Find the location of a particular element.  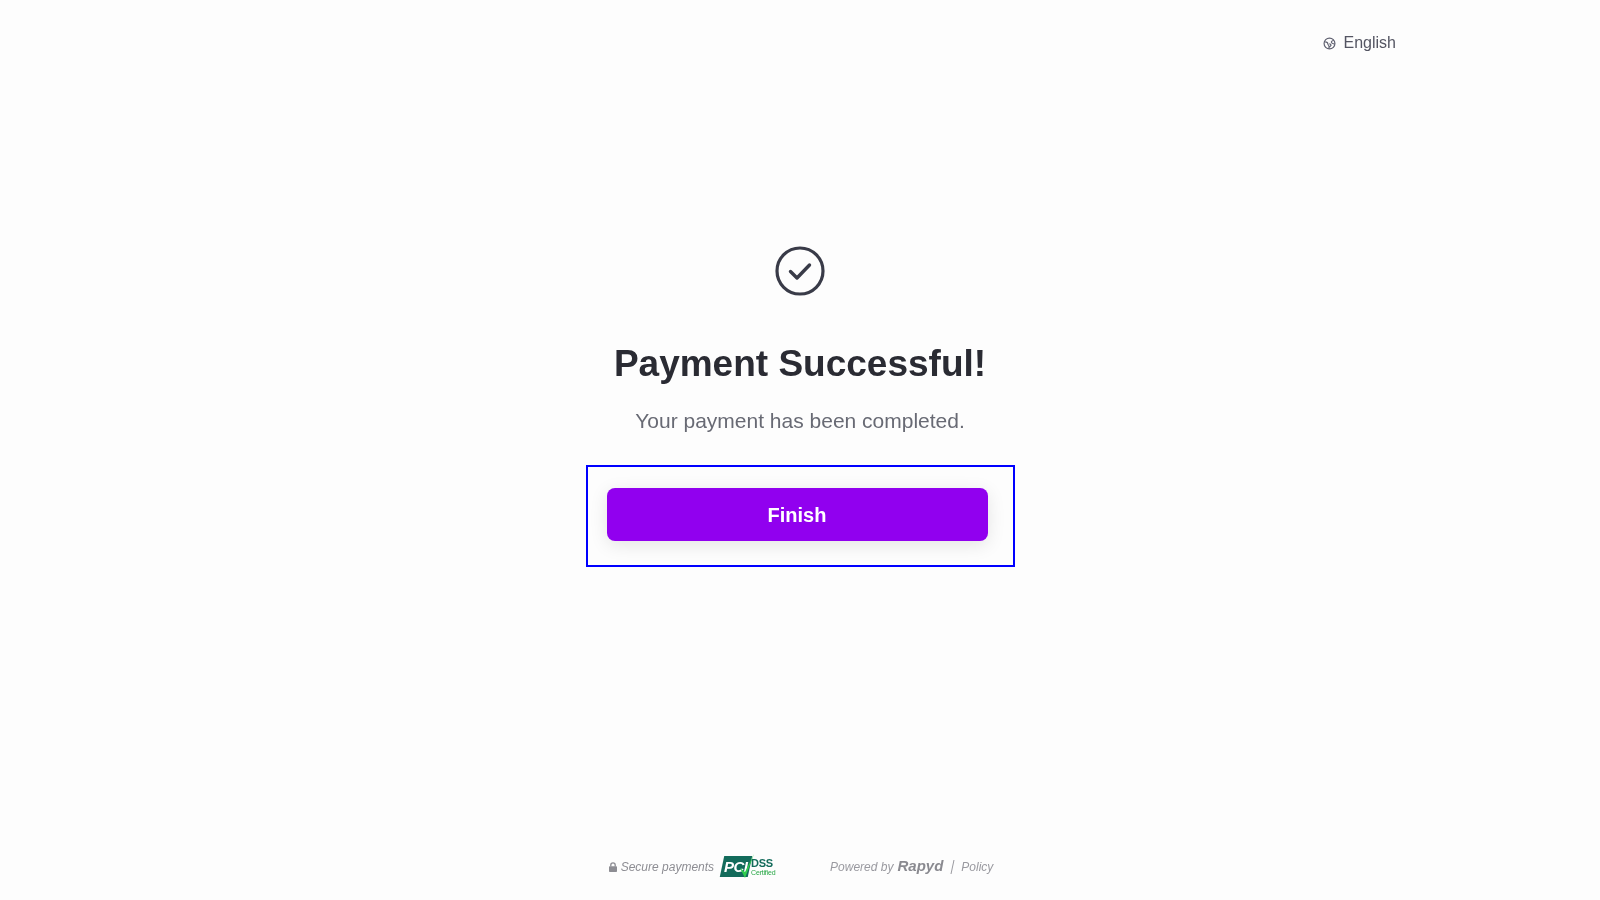

success-title: Payment Successful! is located at coordinates (800, 364).